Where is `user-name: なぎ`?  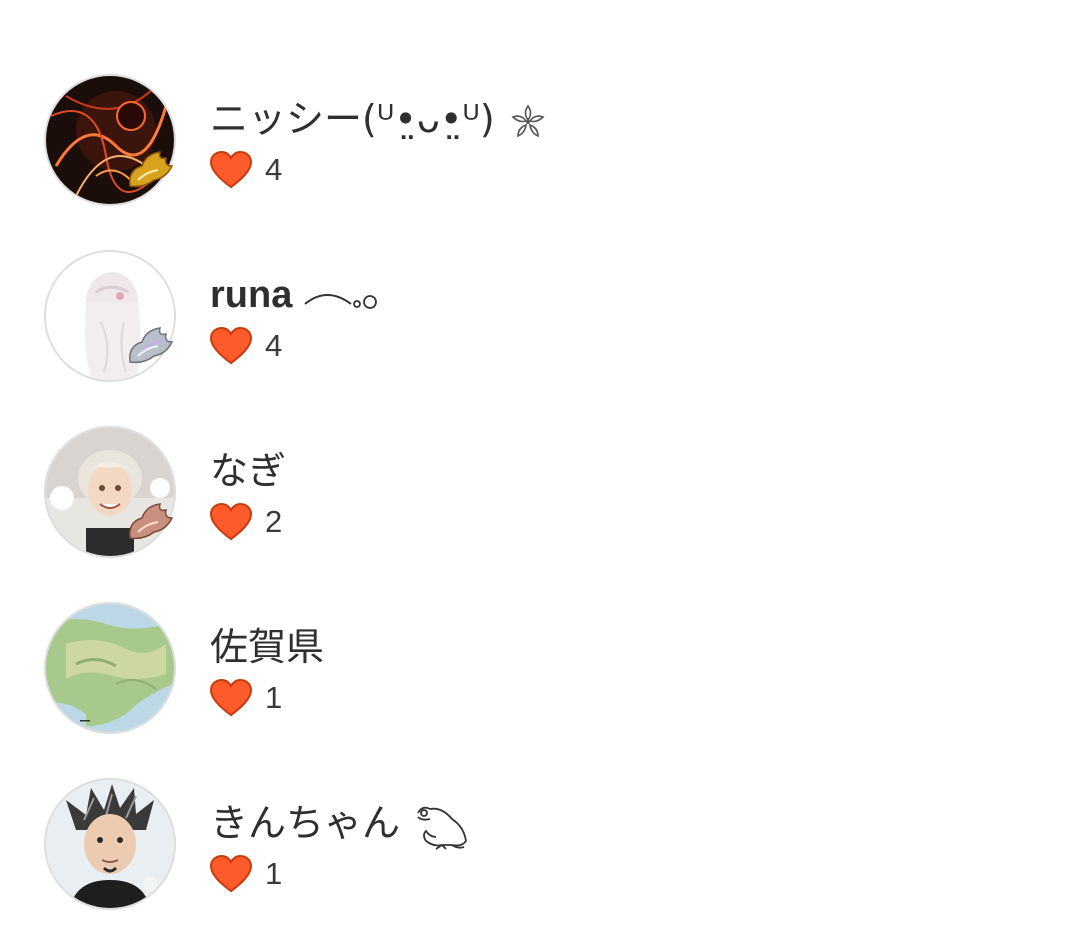
user-name: なぎ is located at coordinates (248, 471).